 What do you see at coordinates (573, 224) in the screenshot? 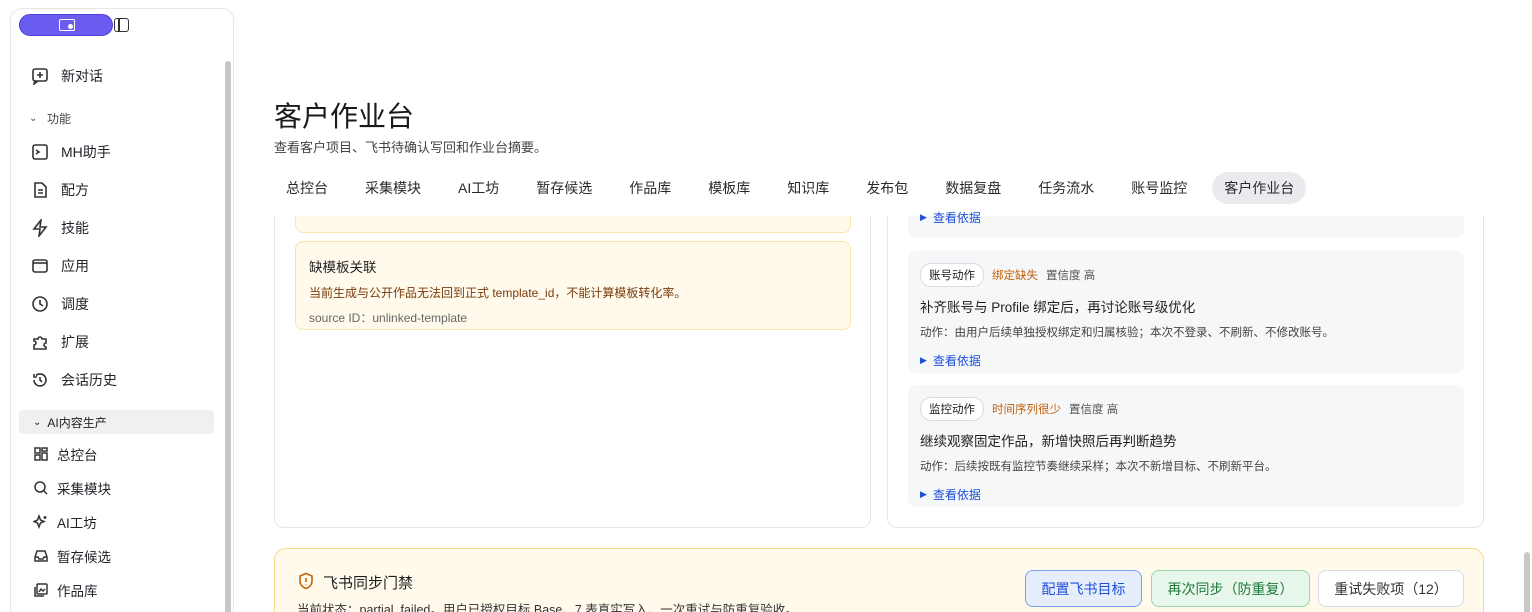
I see `warning-card-partial` at bounding box center [573, 224].